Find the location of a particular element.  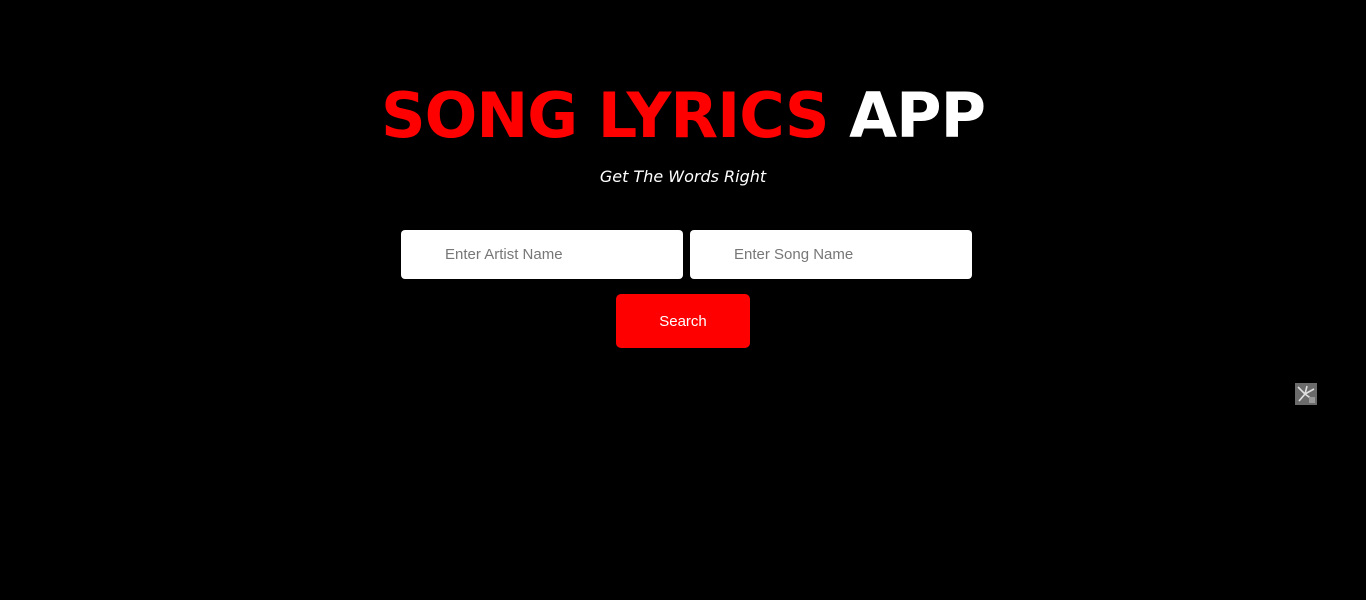

page-subtitle: Get The Words Right is located at coordinates (683, 176).